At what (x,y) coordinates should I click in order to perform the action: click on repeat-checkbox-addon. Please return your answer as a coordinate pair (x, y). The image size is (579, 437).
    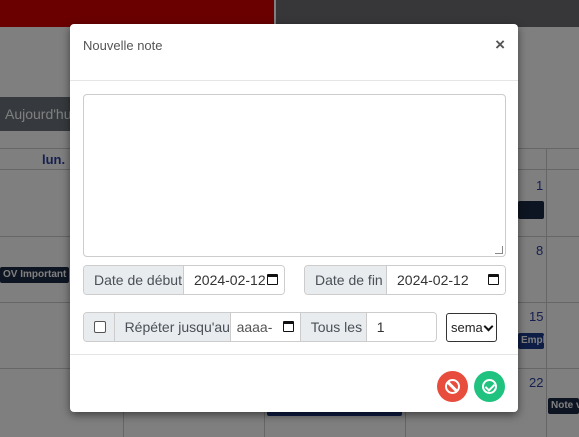
    Looking at the image, I should click on (99, 327).